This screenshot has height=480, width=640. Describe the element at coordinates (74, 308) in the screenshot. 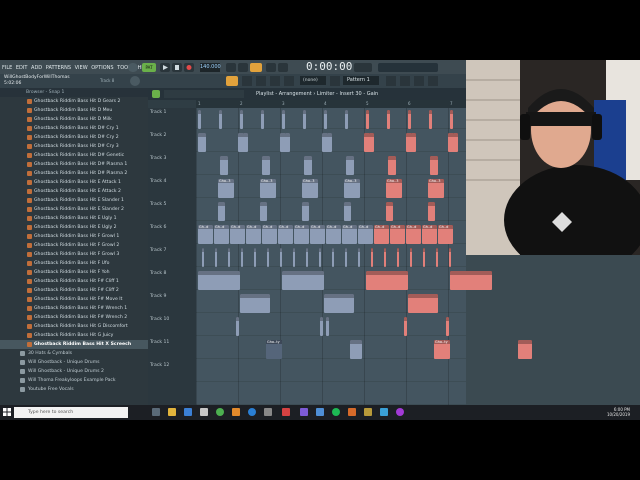

I see `browser-sample-item: Ghostback Riddim Bass Hit F# Wrench 1` at that location.